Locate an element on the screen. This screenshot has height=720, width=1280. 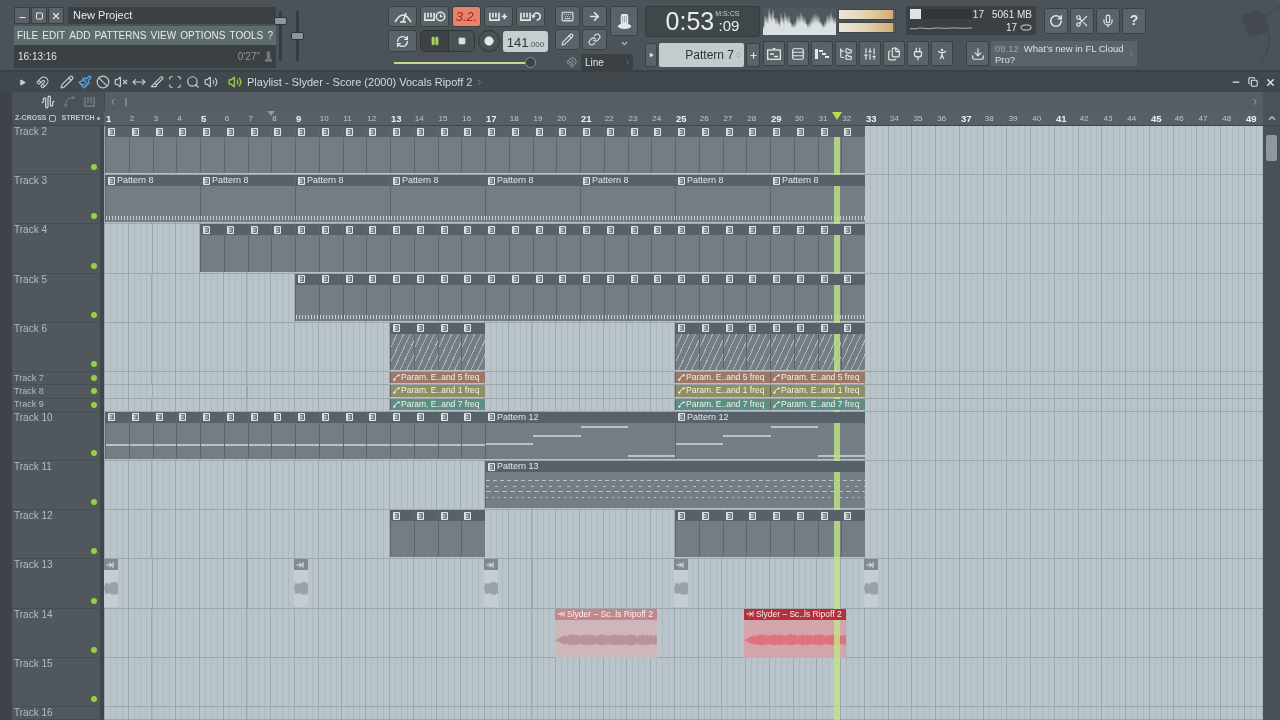
pencil-icon is located at coordinates (67, 82).